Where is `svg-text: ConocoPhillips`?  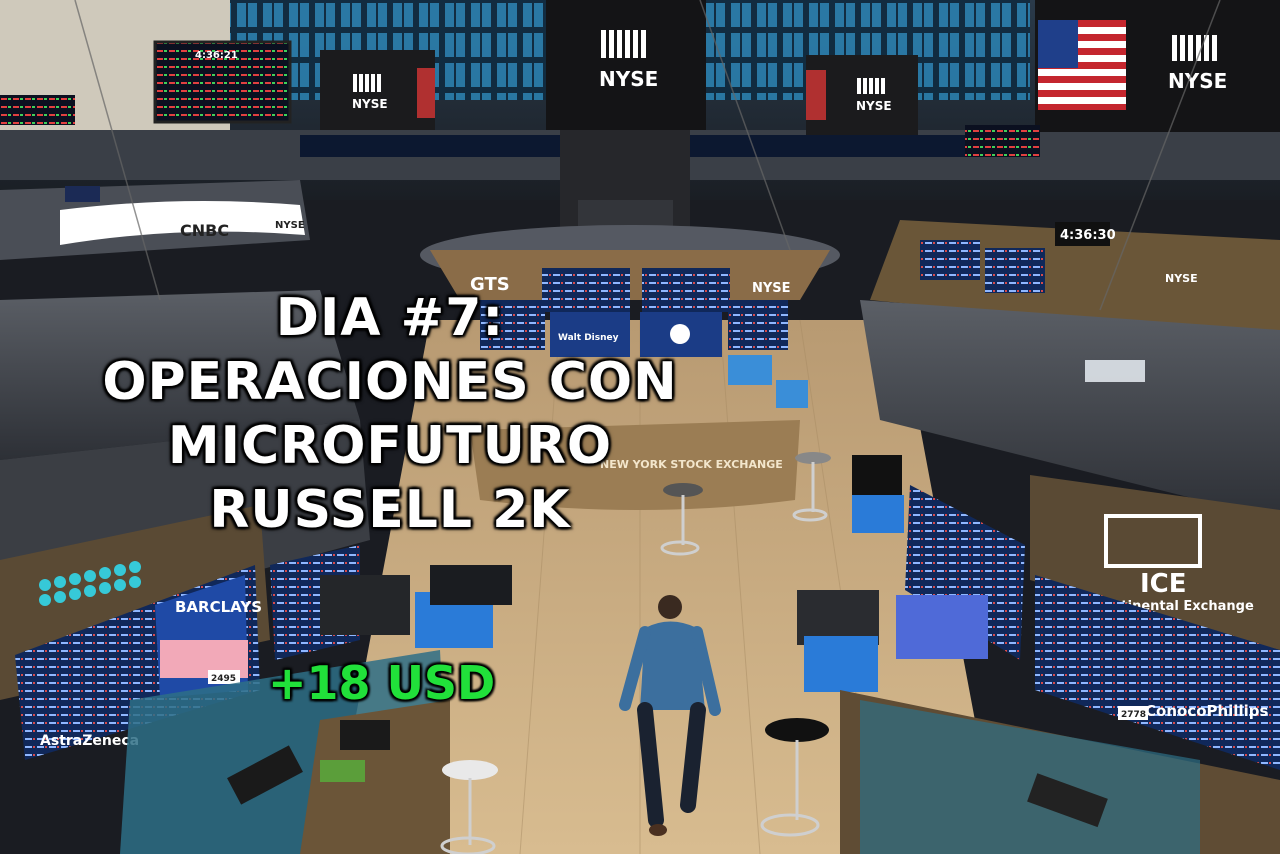 svg-text: ConocoPhillips is located at coordinates (1206, 711).